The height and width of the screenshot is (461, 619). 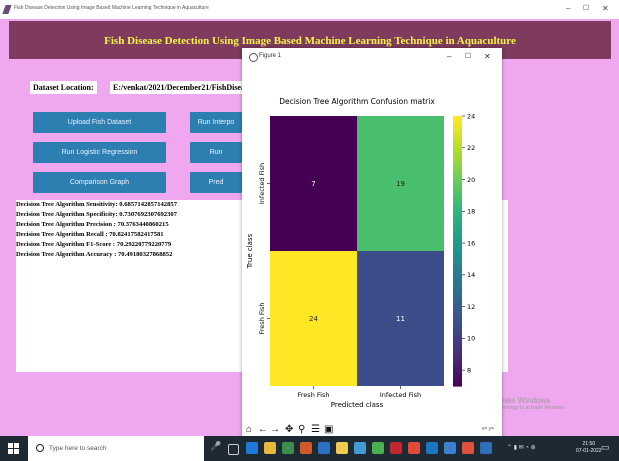 What do you see at coordinates (99, 152) in the screenshot?
I see `run-logistic-regression-button: Run Logistic Regression` at bounding box center [99, 152].